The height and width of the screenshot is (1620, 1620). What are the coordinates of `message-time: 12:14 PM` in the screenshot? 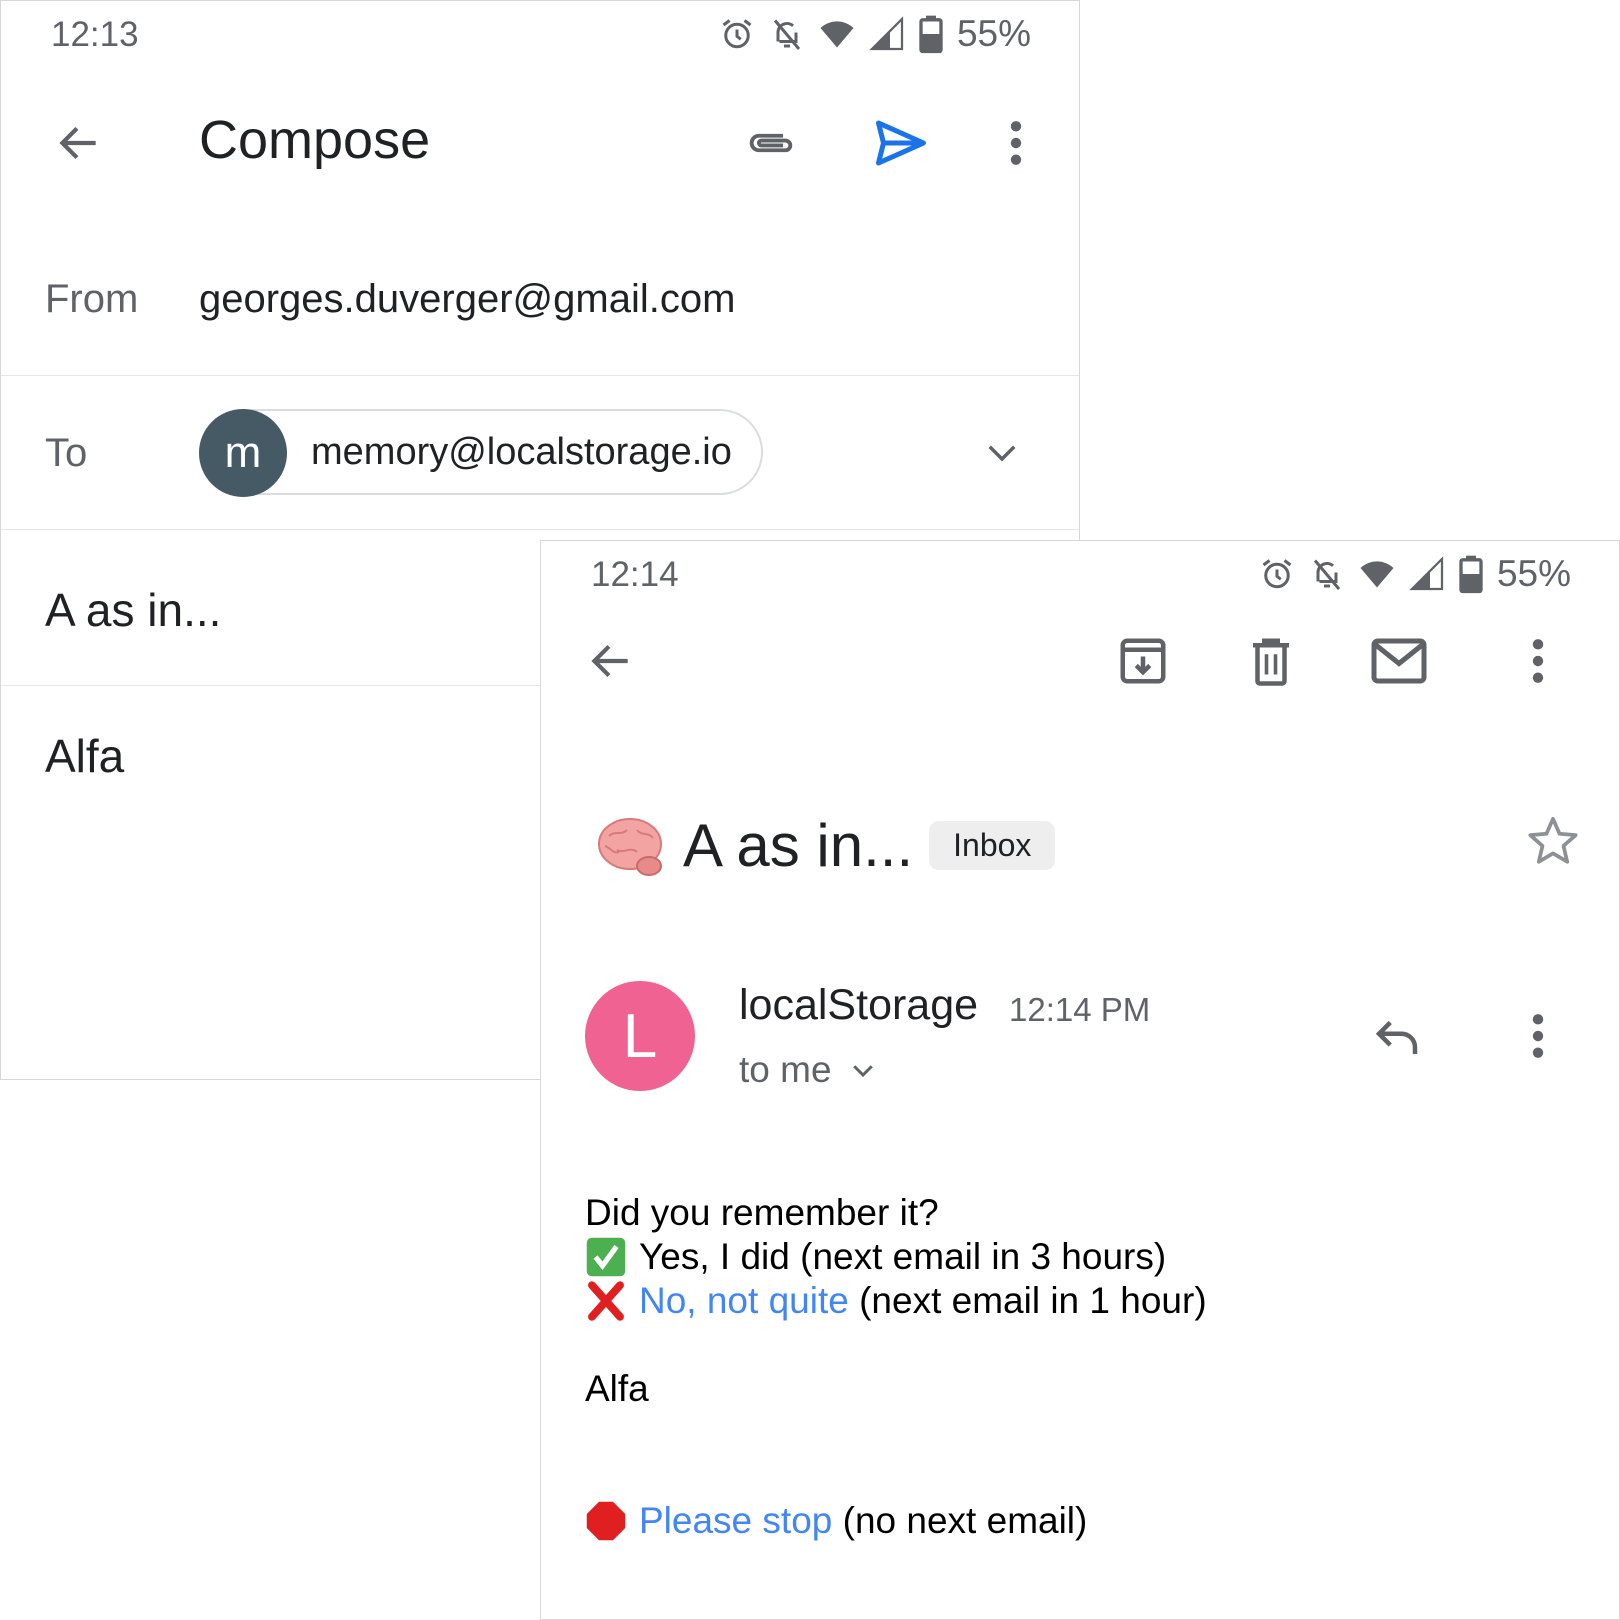 It's located at (1080, 1009).